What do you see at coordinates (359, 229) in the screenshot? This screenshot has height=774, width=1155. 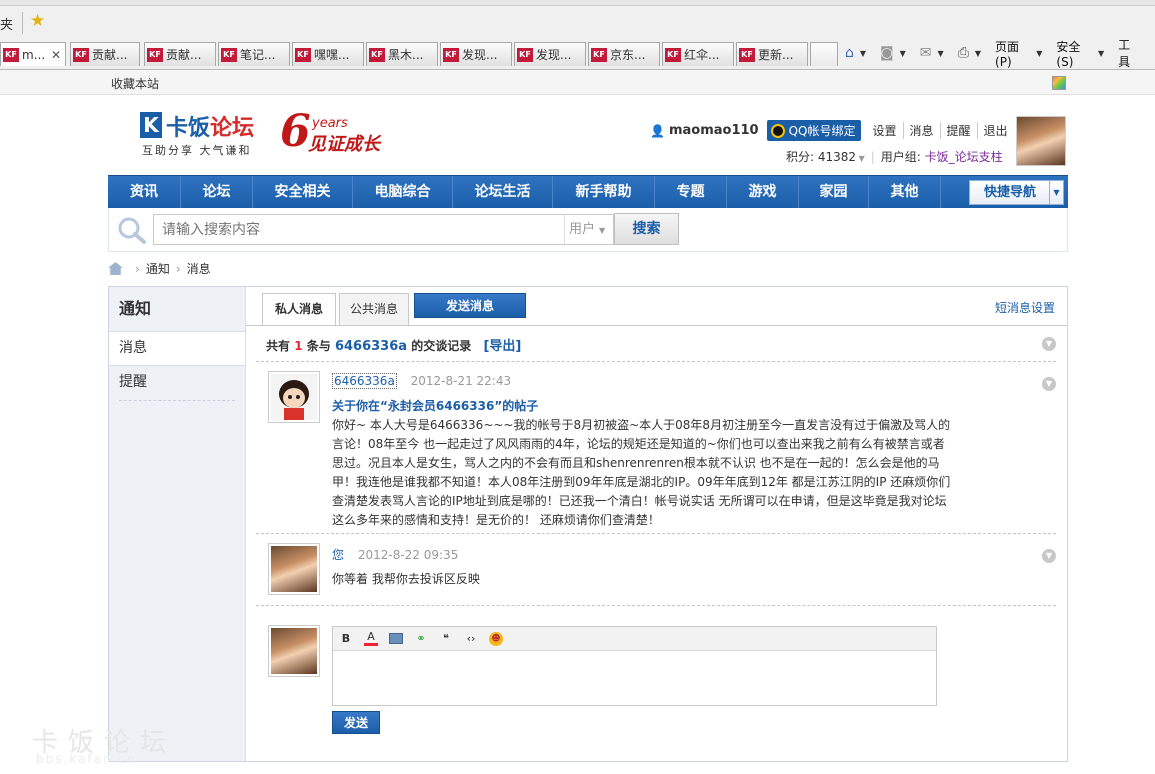 I see `search-input` at bounding box center [359, 229].